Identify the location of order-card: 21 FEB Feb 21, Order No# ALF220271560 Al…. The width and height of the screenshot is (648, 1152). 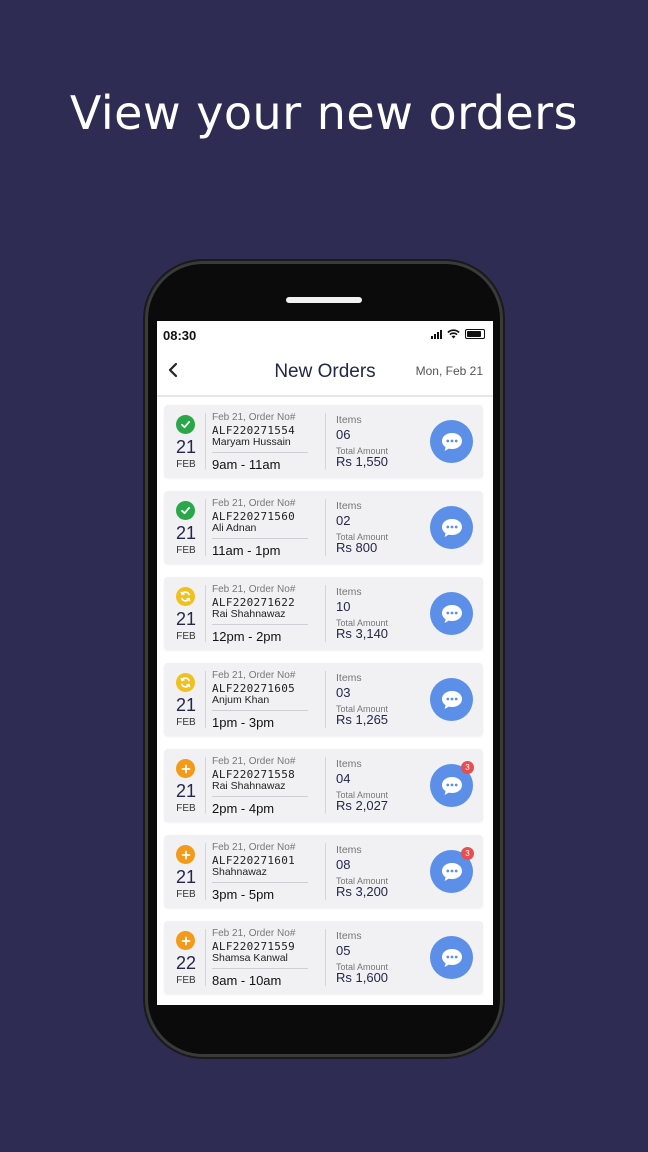
(323, 527).